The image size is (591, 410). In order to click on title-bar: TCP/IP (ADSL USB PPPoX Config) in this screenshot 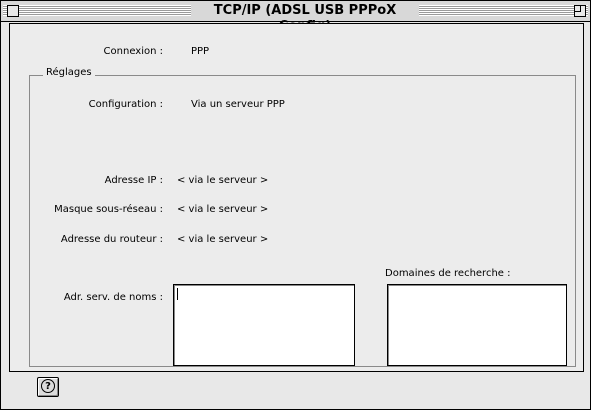, I will do `click(295, 17)`.